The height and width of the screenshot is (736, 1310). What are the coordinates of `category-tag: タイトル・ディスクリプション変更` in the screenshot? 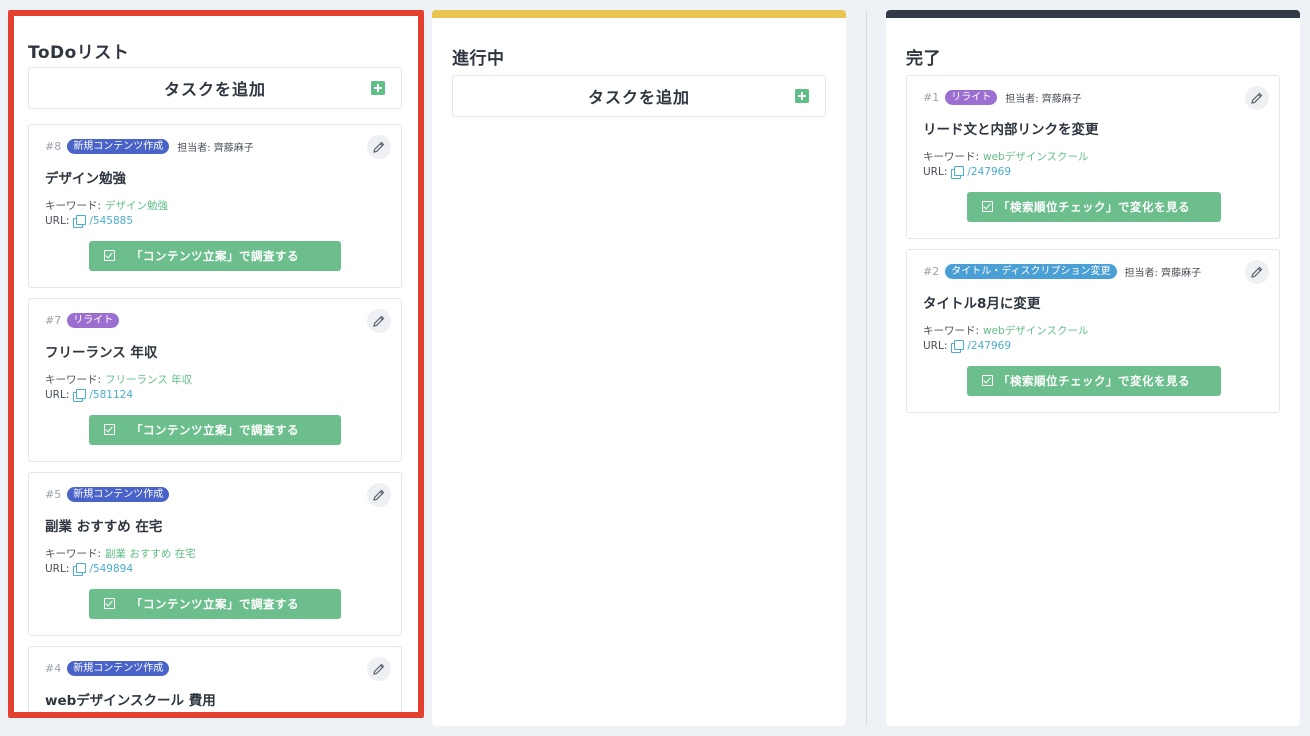 It's located at (1031, 271).